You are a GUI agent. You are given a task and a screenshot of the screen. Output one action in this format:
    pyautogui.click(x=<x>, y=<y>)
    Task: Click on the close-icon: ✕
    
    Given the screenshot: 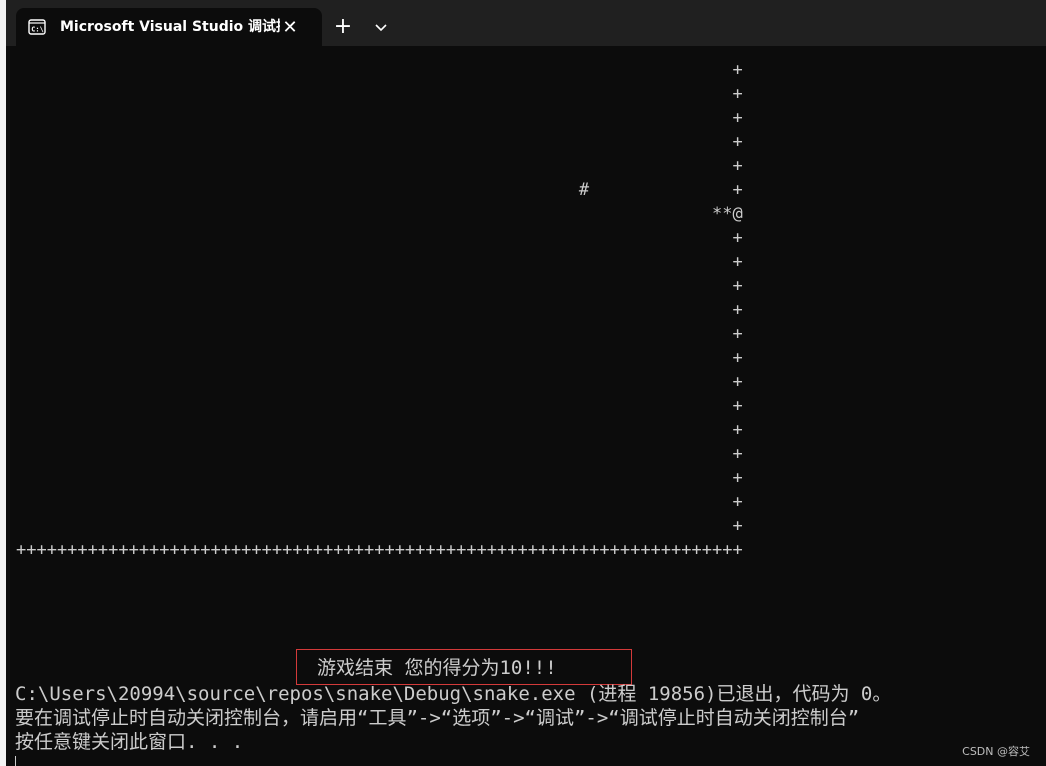 What is the action you would take?
    pyautogui.click(x=290, y=28)
    